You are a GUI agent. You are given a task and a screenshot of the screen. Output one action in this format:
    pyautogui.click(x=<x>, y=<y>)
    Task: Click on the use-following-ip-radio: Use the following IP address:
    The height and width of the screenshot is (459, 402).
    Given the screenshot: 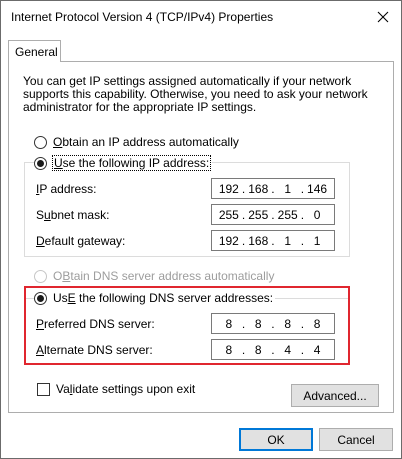 What is the action you would take?
    pyautogui.click(x=123, y=163)
    